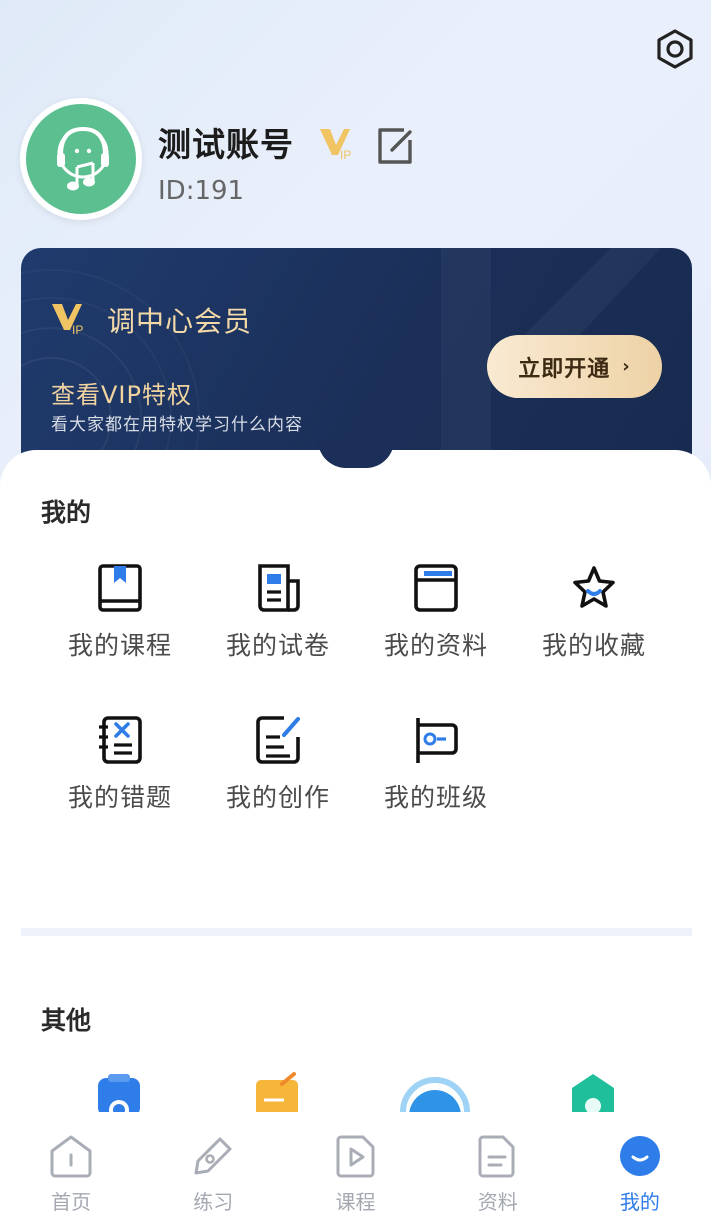 The width and height of the screenshot is (711, 1227). I want to click on grid-item-my-mistakes: 我的错题, so click(120, 769).